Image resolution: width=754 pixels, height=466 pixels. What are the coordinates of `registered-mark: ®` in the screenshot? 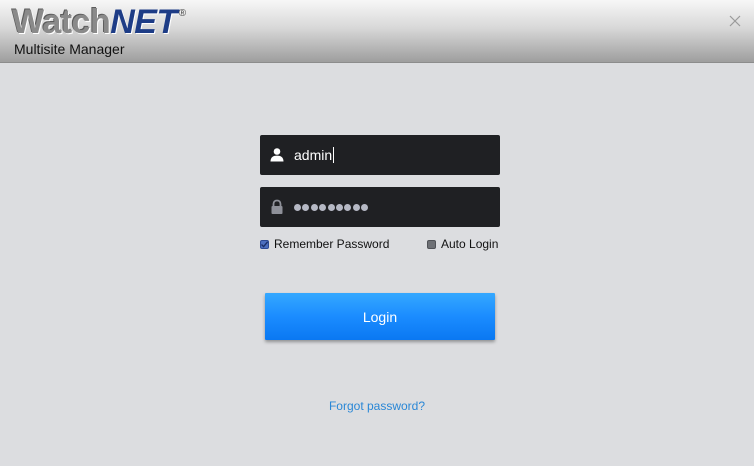 It's located at (182, 13).